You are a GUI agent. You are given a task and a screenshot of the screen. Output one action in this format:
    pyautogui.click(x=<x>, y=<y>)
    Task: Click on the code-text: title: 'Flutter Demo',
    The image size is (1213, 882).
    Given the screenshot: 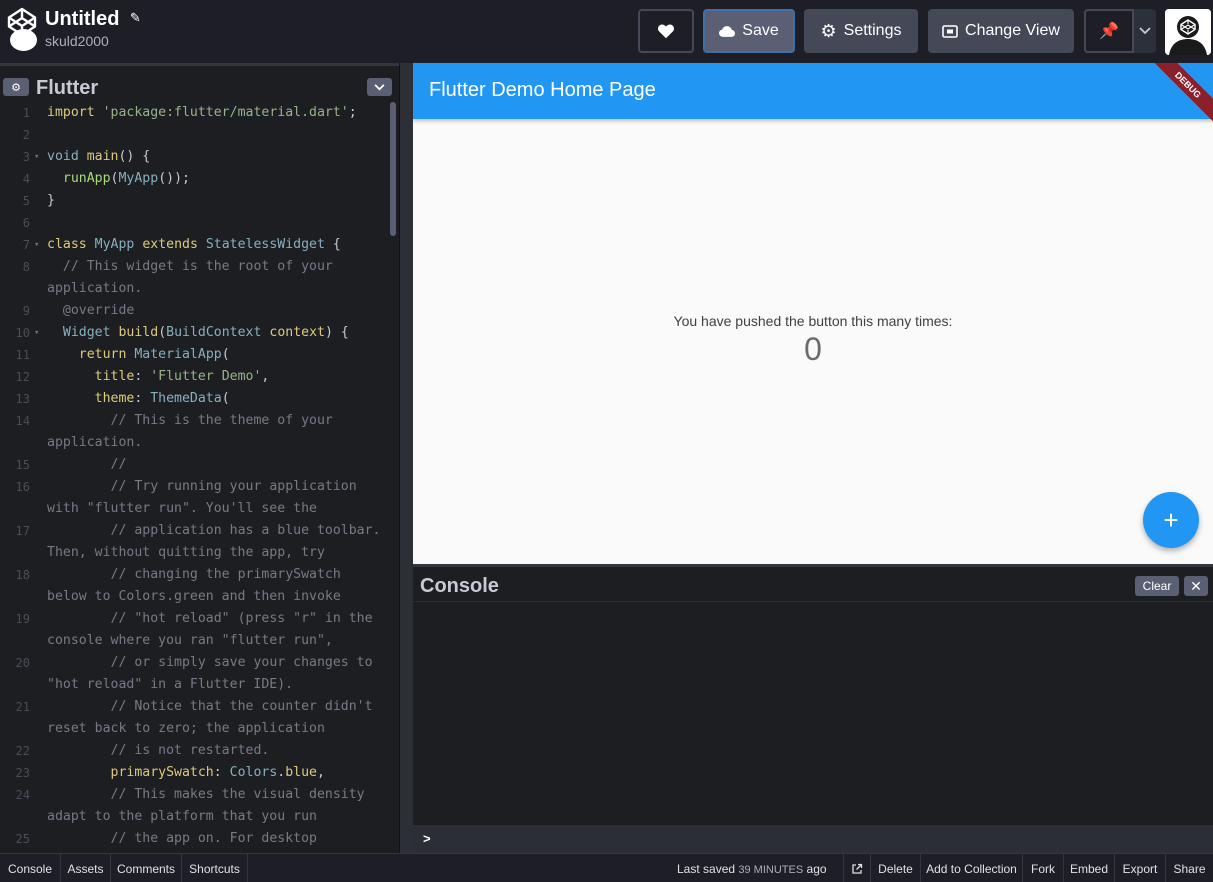 What is the action you would take?
    pyautogui.click(x=182, y=376)
    